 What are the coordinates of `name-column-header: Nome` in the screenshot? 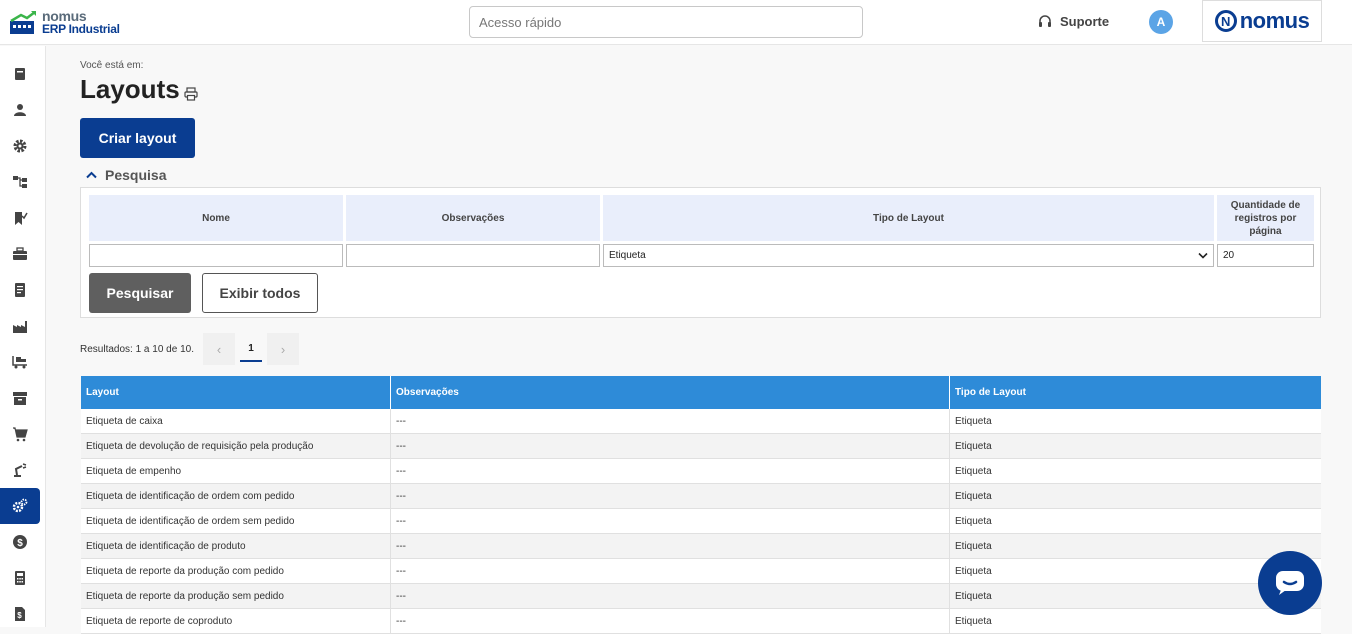 It's located at (216, 218).